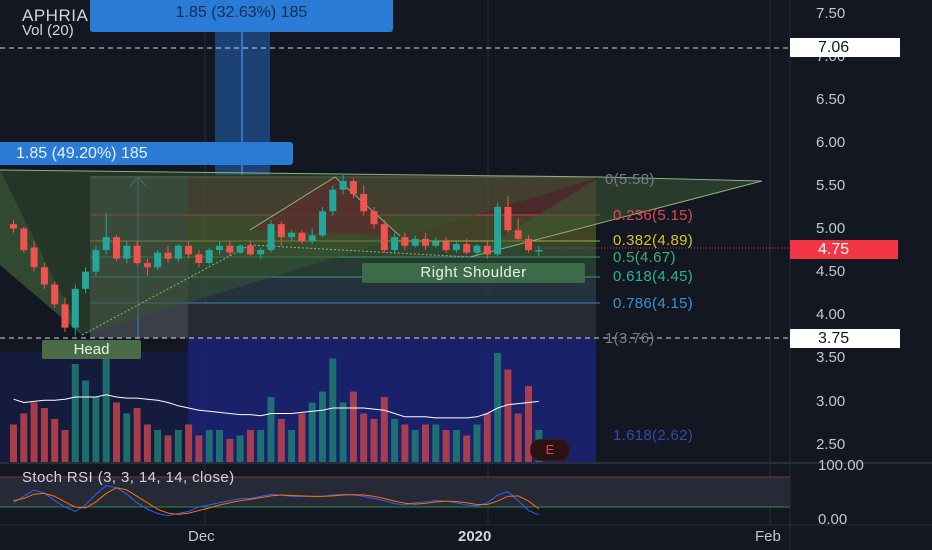  Describe the element at coordinates (768, 536) in the screenshot. I see `time-label-feb: Feb` at that location.